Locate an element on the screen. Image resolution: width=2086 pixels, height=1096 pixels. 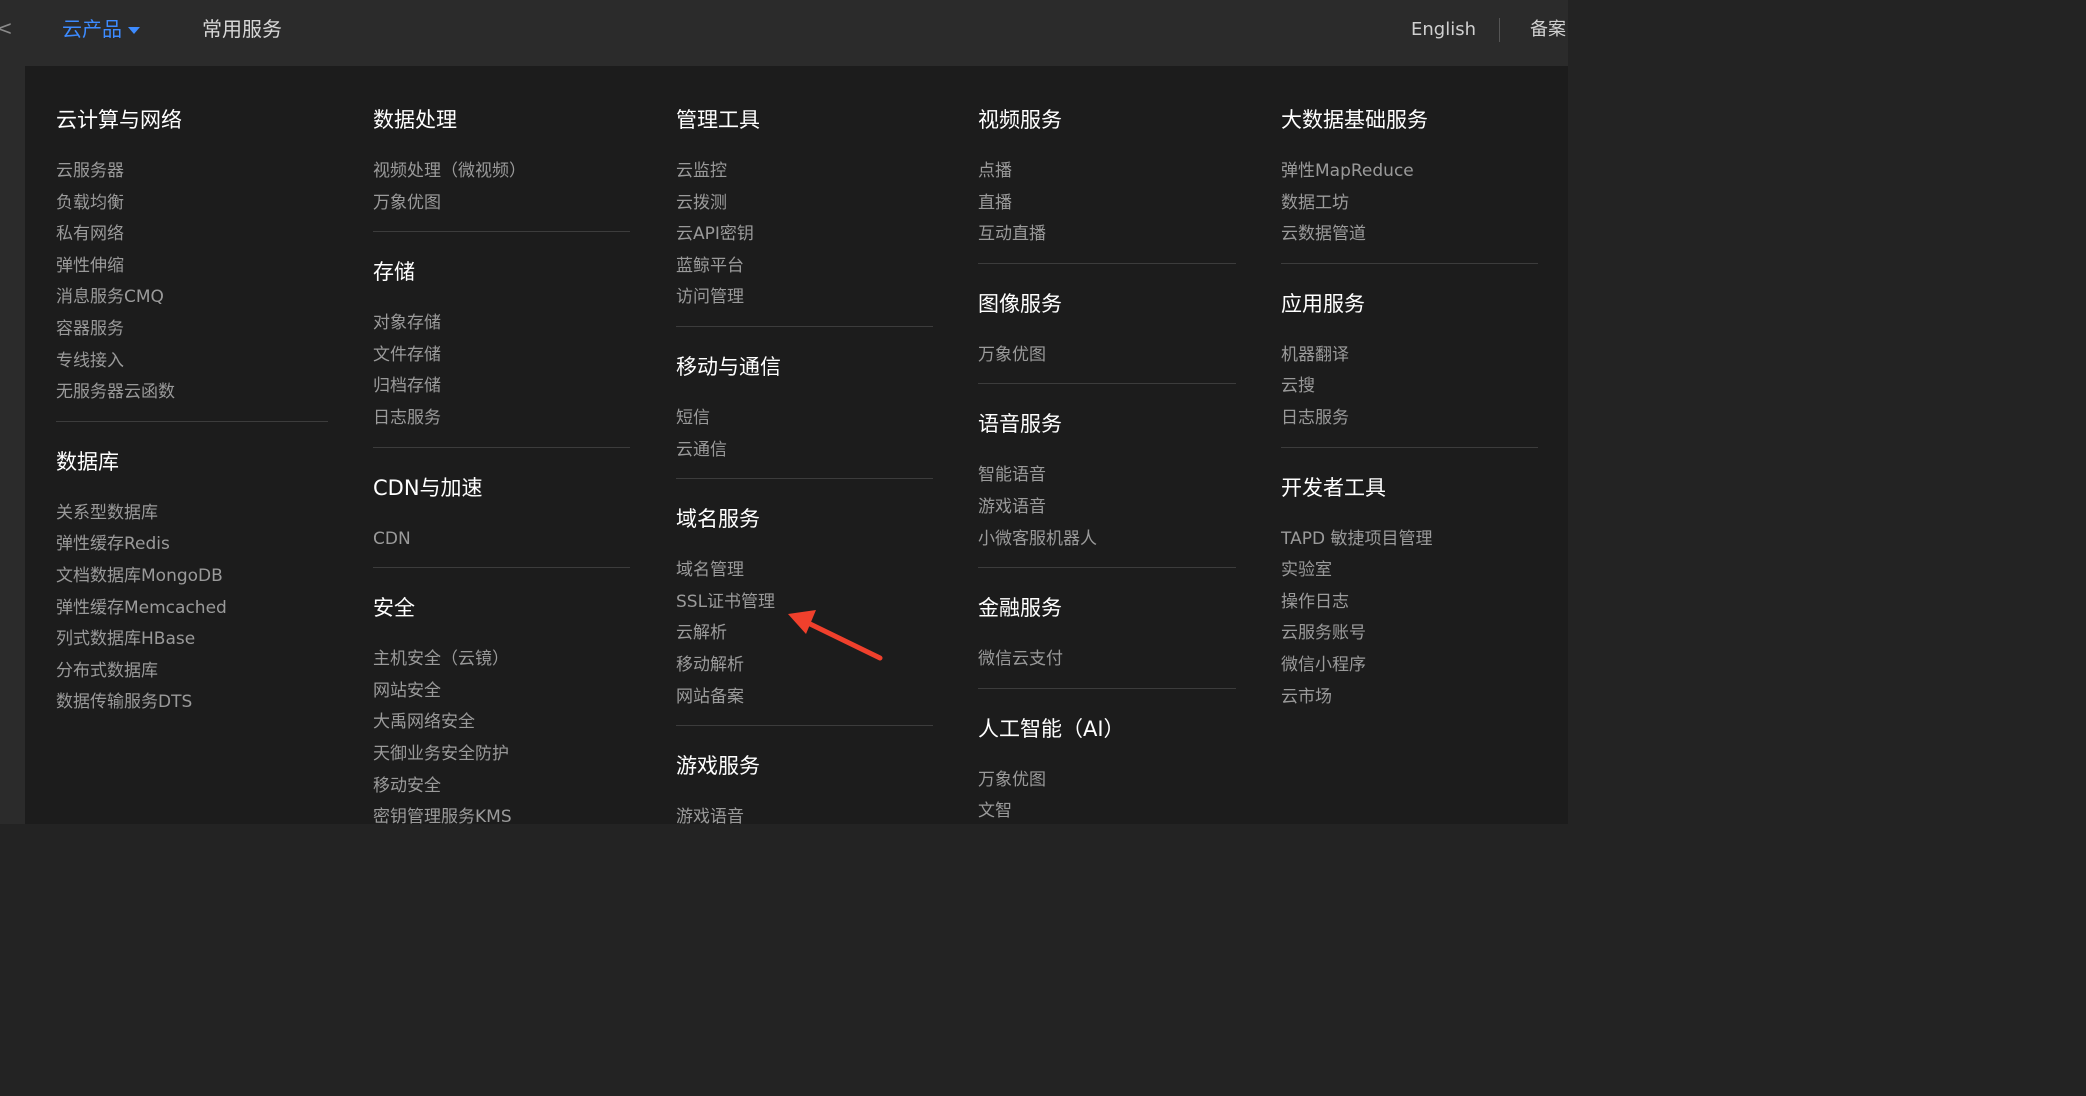
product-link: 短信 is located at coordinates (804, 419).